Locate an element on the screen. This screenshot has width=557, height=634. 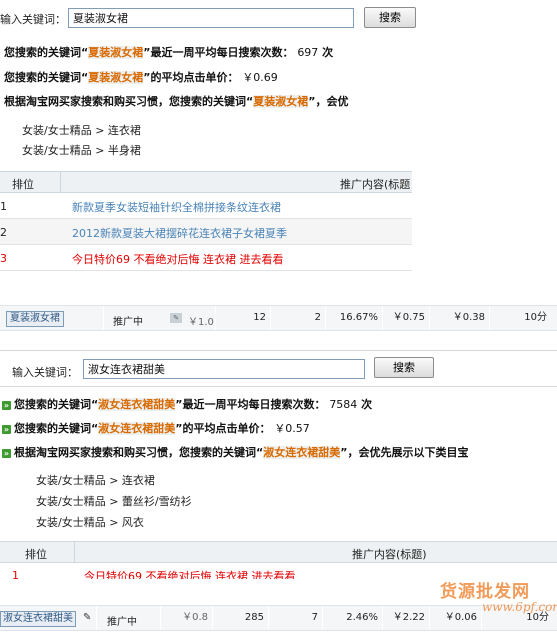
search-count-line: » 您搜索的关键词“淑女连衣裙甜美”最近一周平均每日搜索次数： 7584 次 is located at coordinates (187, 404).